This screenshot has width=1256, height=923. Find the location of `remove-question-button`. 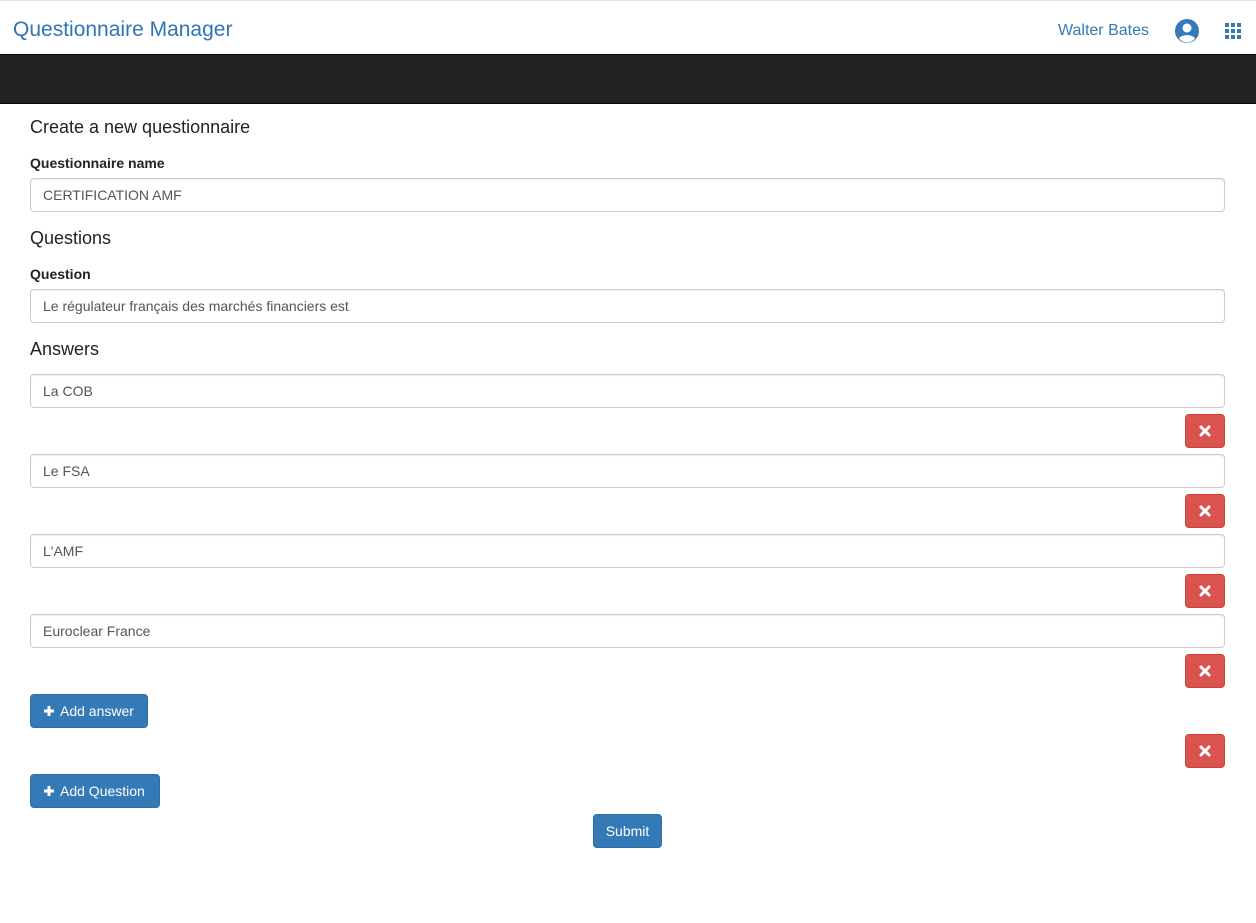

remove-question-button is located at coordinates (1205, 751).